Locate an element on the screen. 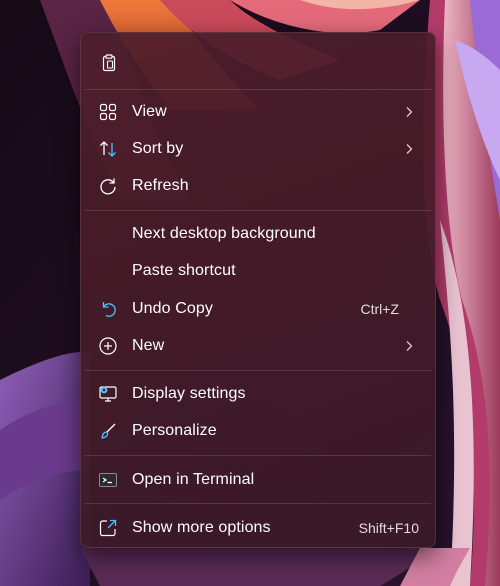 Image resolution: width=500 pixels, height=586 pixels. menu-item-label: Display settings is located at coordinates (189, 393).